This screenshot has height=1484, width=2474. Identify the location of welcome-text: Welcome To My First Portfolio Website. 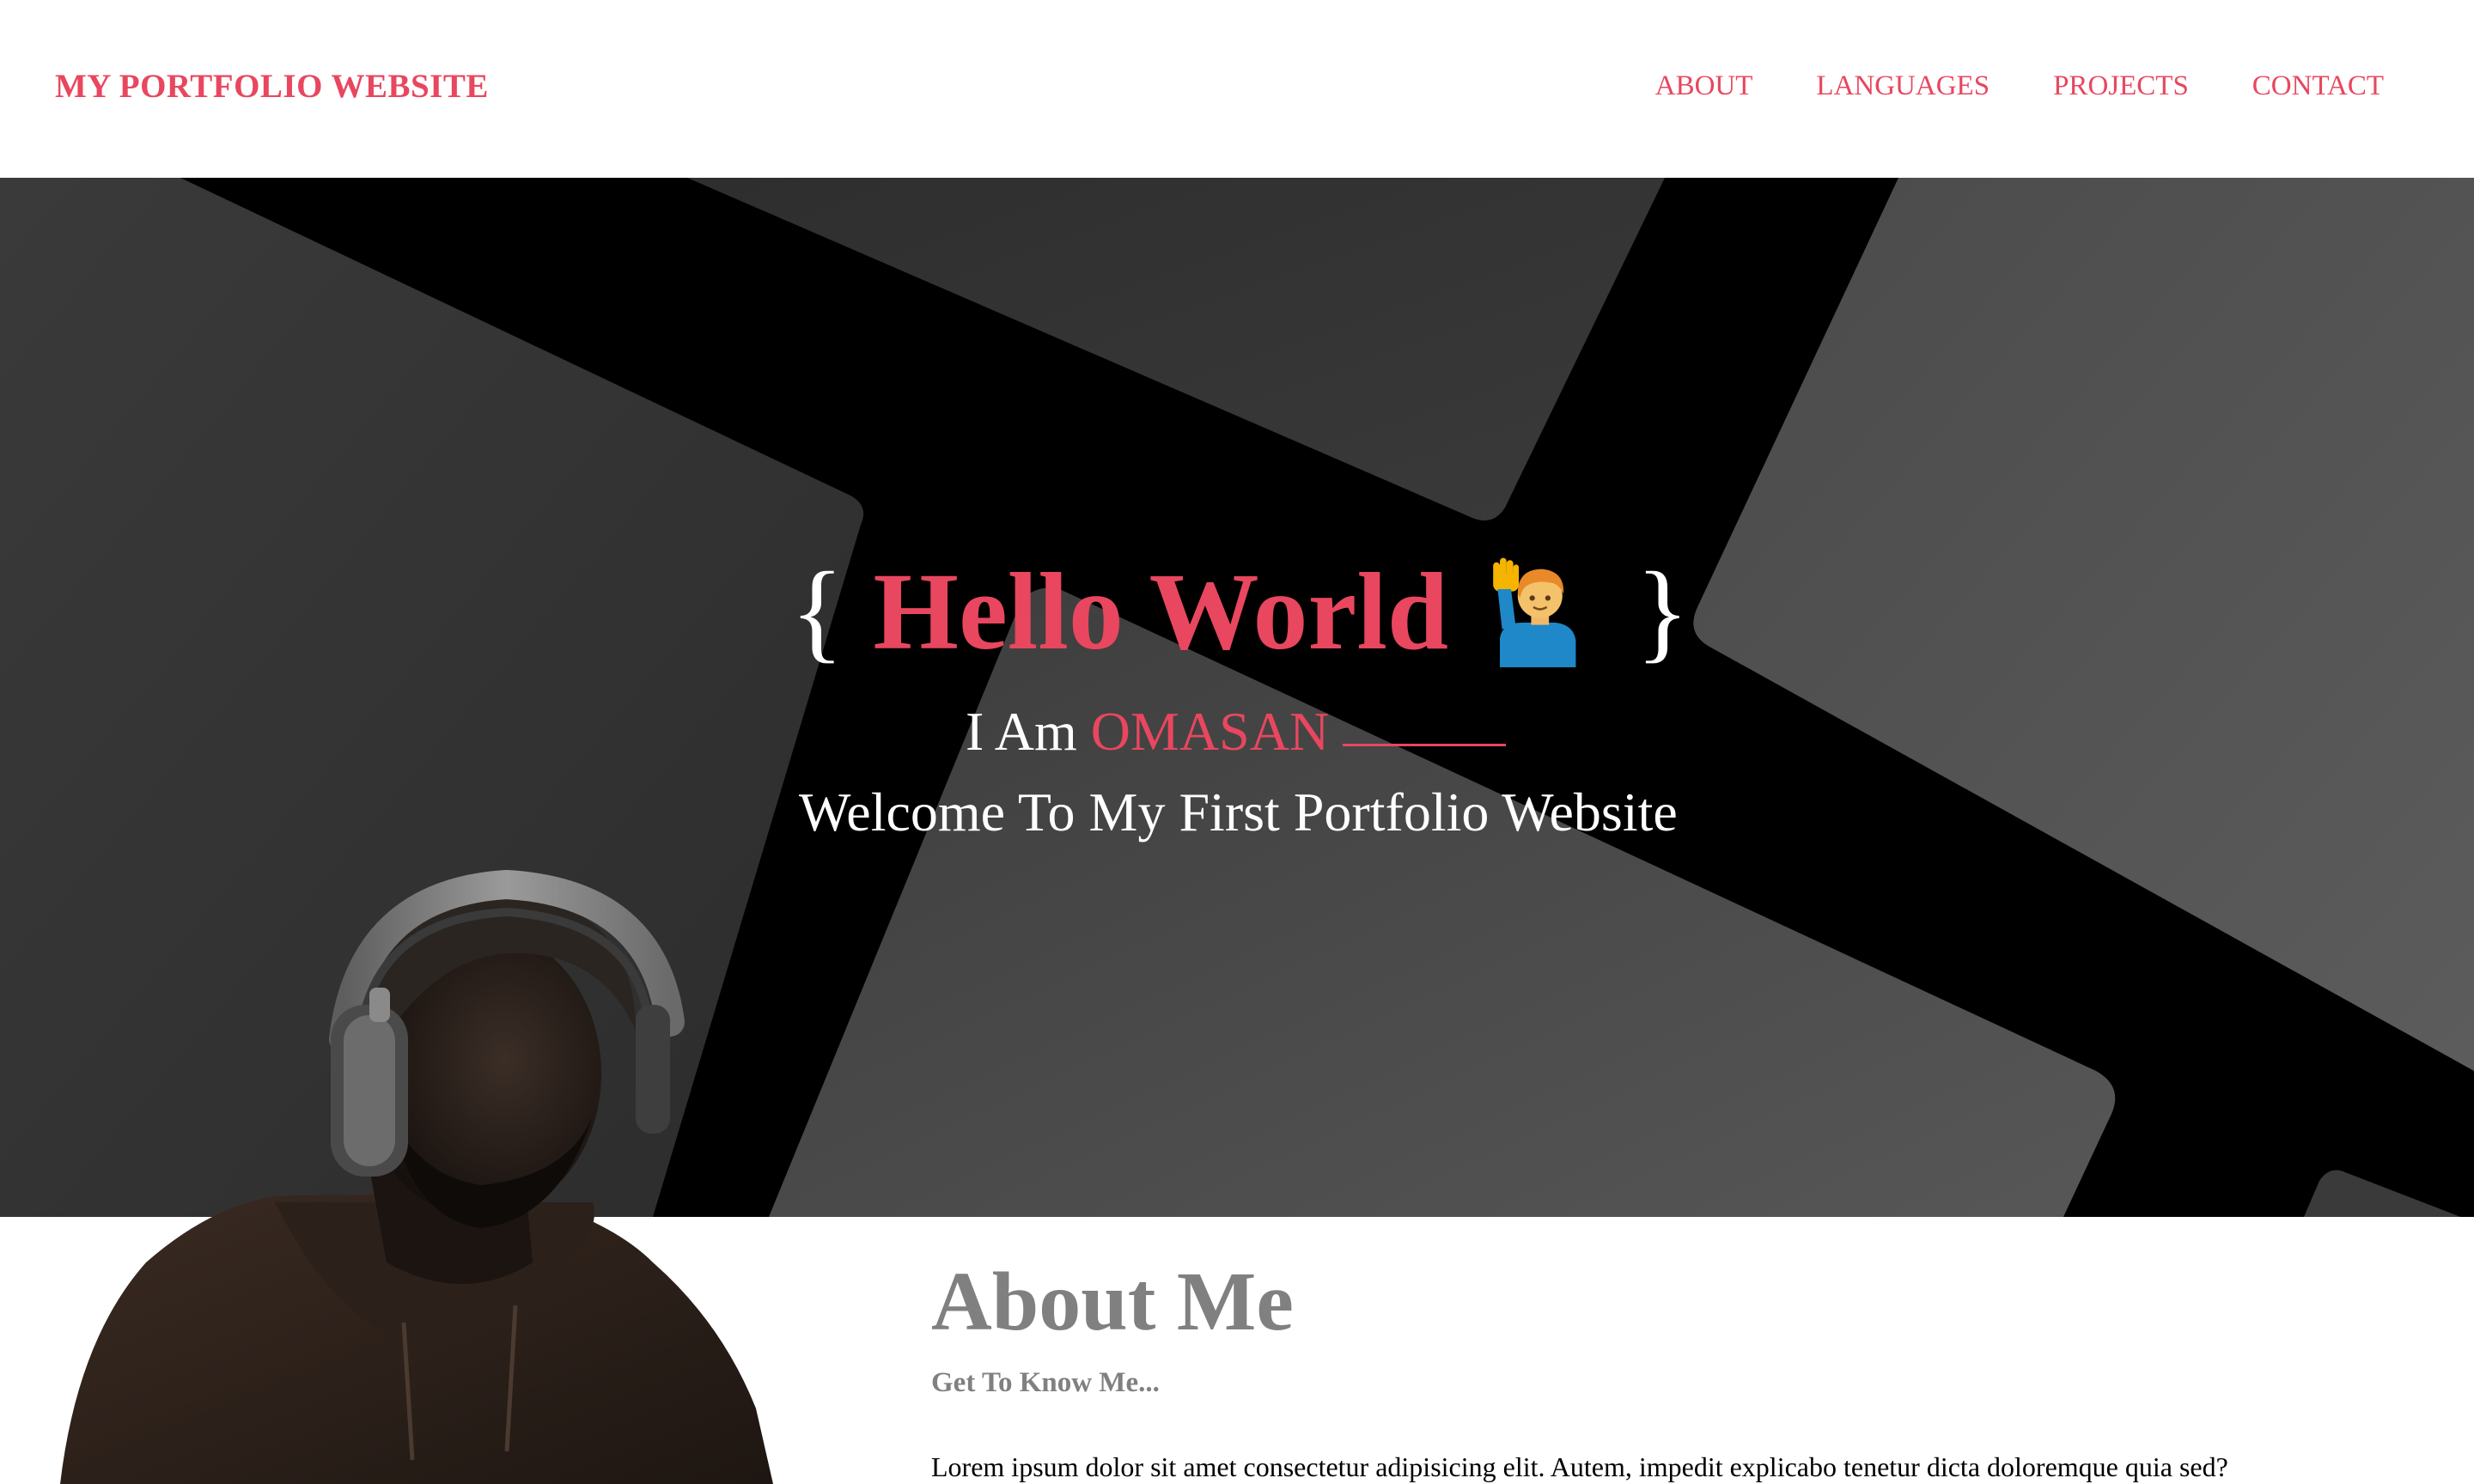
(1238, 812).